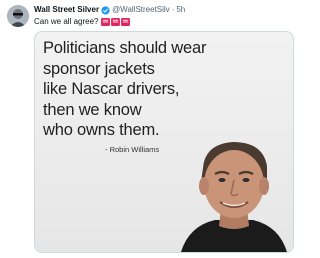  I want to click on emoji-group, so click(116, 22).